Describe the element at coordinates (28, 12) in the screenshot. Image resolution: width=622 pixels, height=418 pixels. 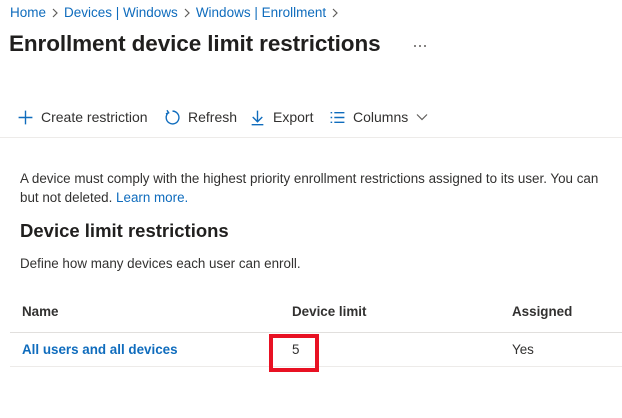
I see `breadcrumb-home: Home` at that location.